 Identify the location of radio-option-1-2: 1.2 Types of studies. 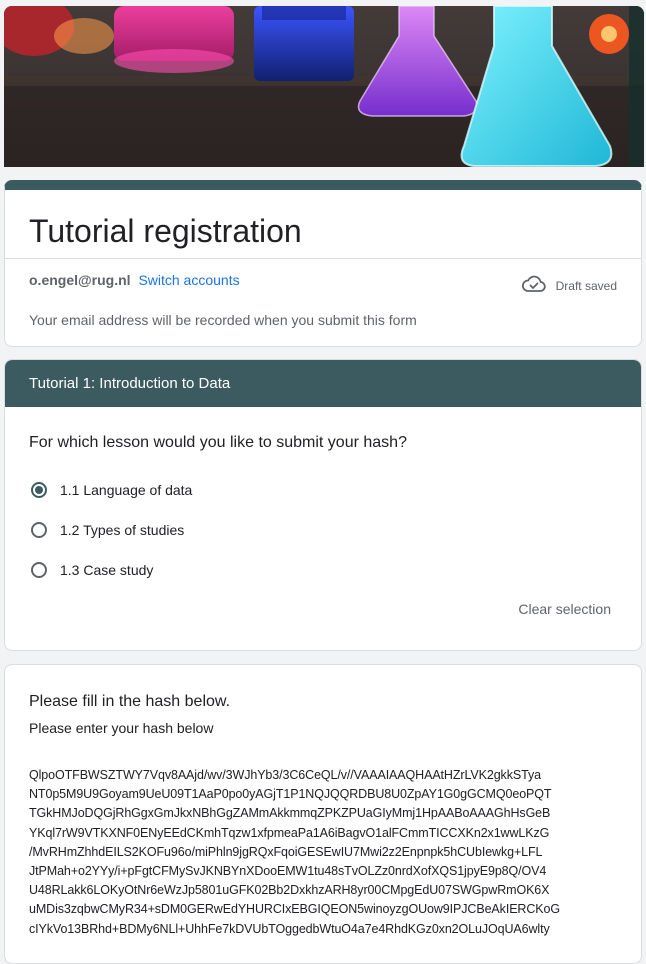
(106, 530).